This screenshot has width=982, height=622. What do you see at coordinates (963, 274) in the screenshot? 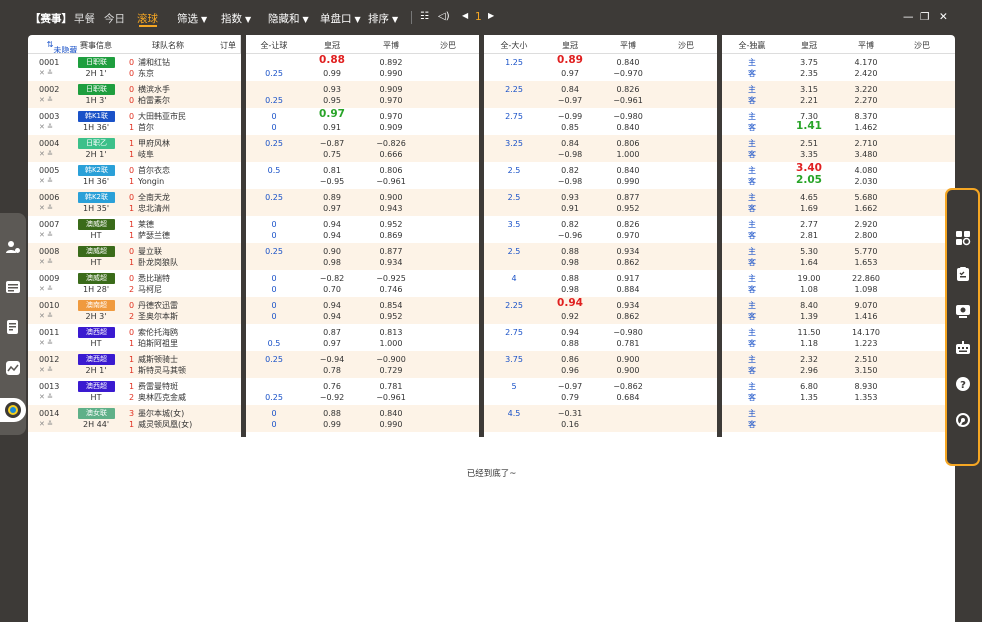
I see `scoreboard-icon` at bounding box center [963, 274].